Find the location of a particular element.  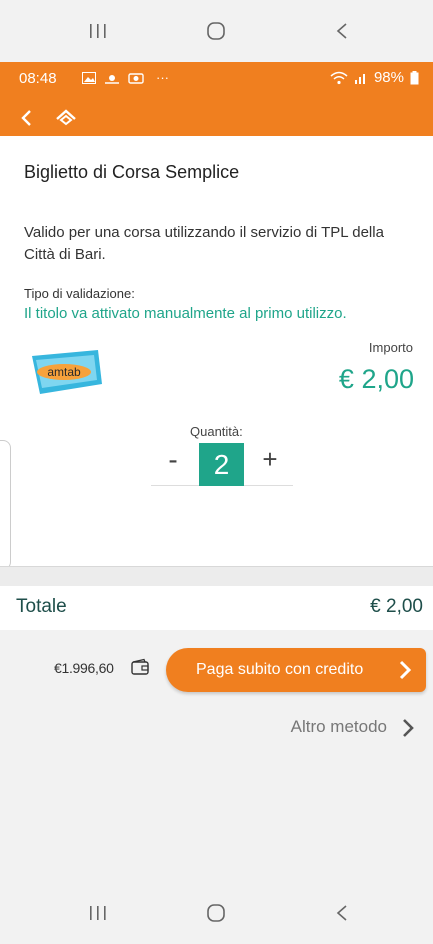

amtab-logo: amtab is located at coordinates (67, 372).